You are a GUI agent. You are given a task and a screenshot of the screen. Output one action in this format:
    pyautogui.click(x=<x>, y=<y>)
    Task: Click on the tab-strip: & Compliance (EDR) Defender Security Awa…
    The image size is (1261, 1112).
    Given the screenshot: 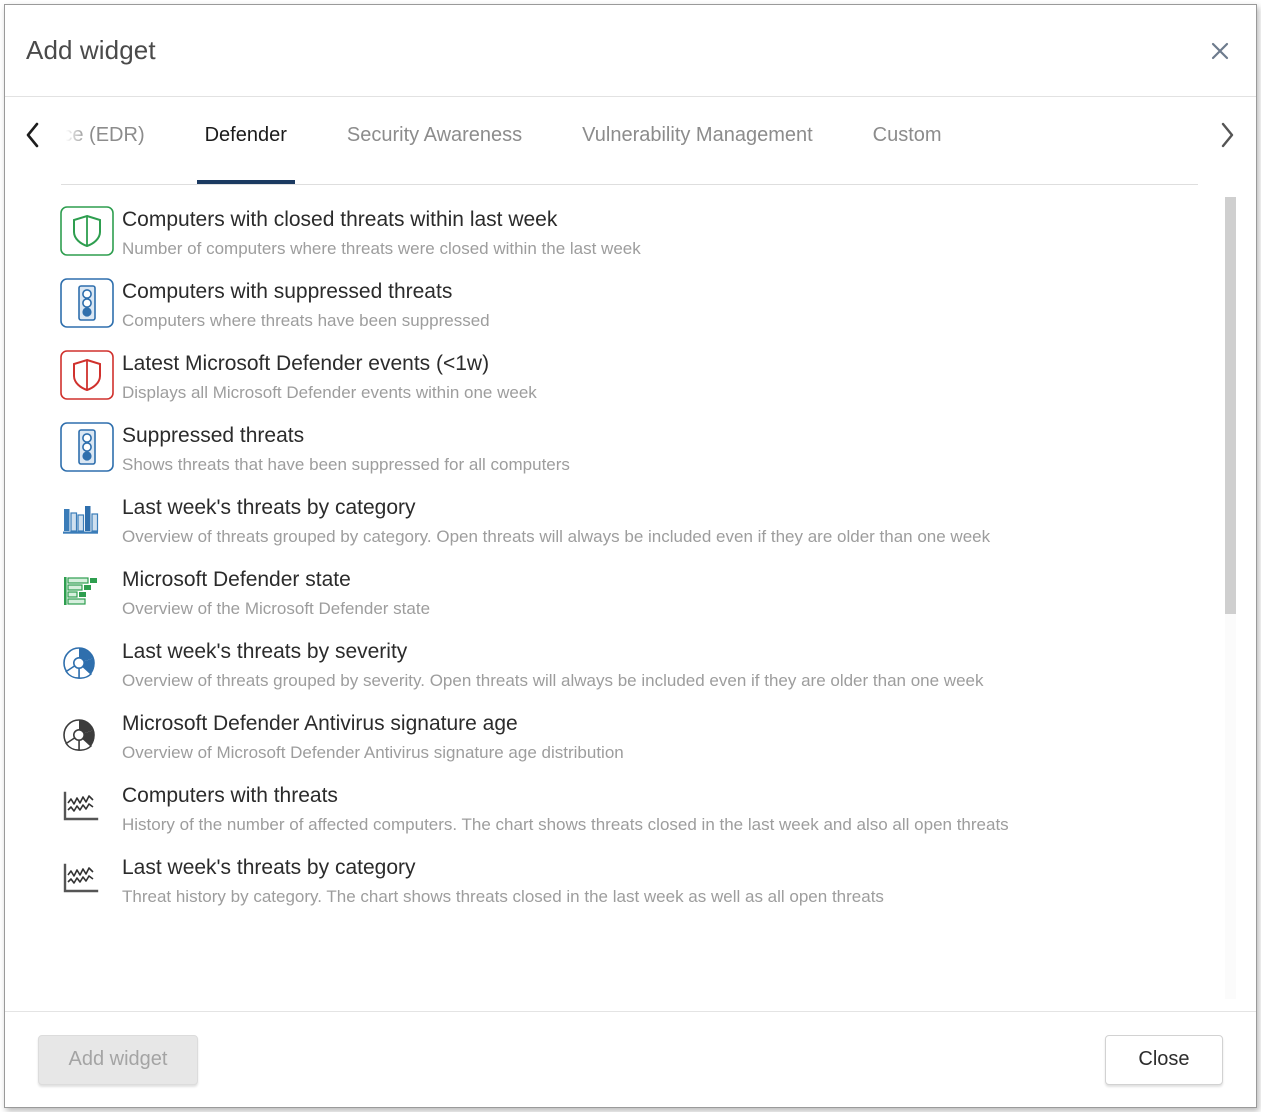 What is the action you would take?
    pyautogui.click(x=630, y=141)
    